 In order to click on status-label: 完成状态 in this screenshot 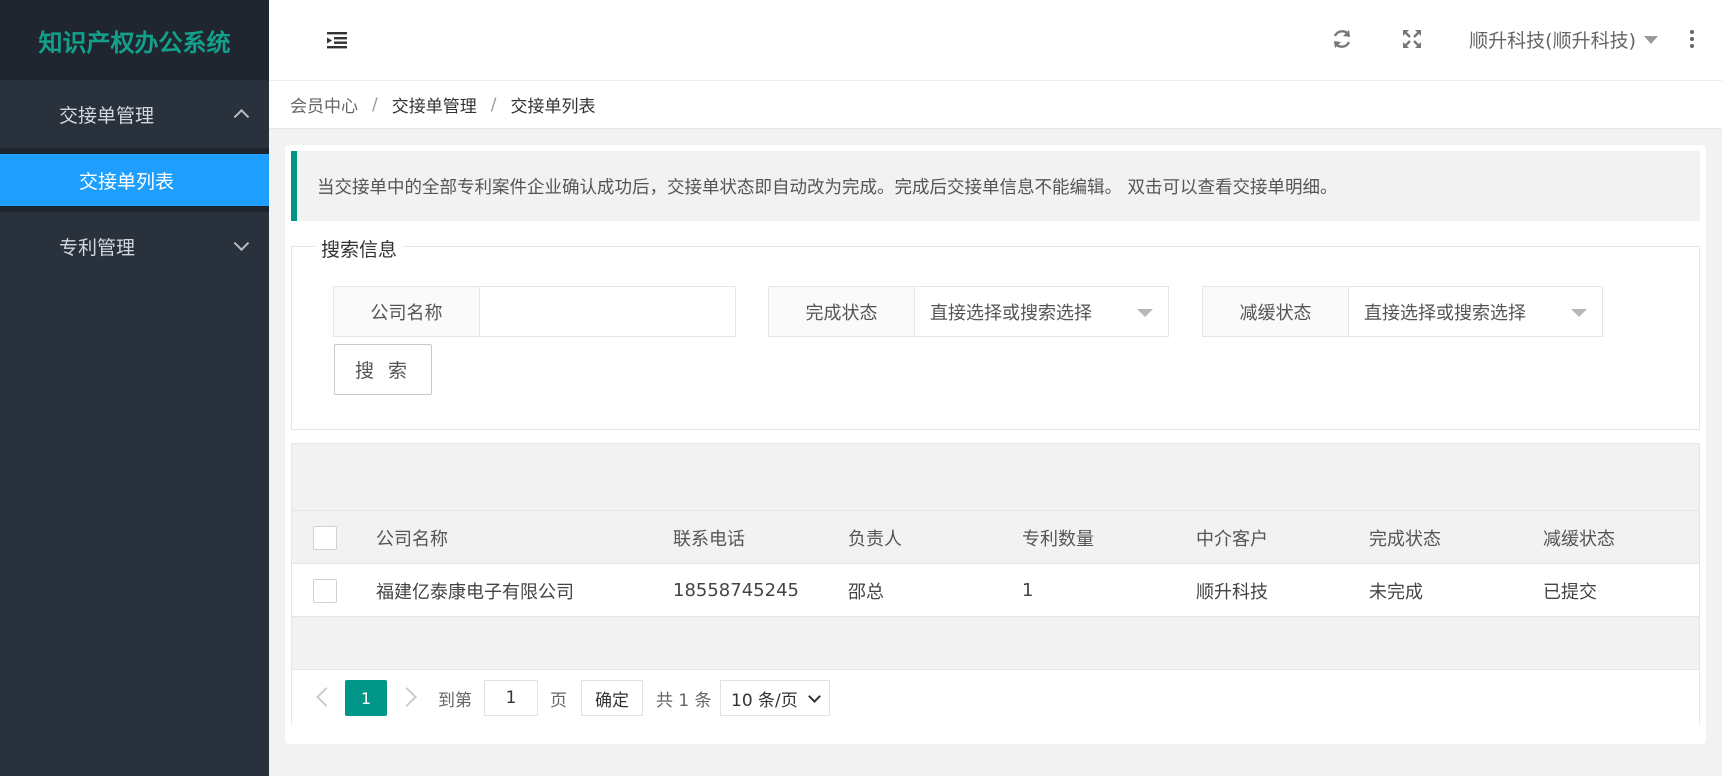, I will do `click(841, 311)`.